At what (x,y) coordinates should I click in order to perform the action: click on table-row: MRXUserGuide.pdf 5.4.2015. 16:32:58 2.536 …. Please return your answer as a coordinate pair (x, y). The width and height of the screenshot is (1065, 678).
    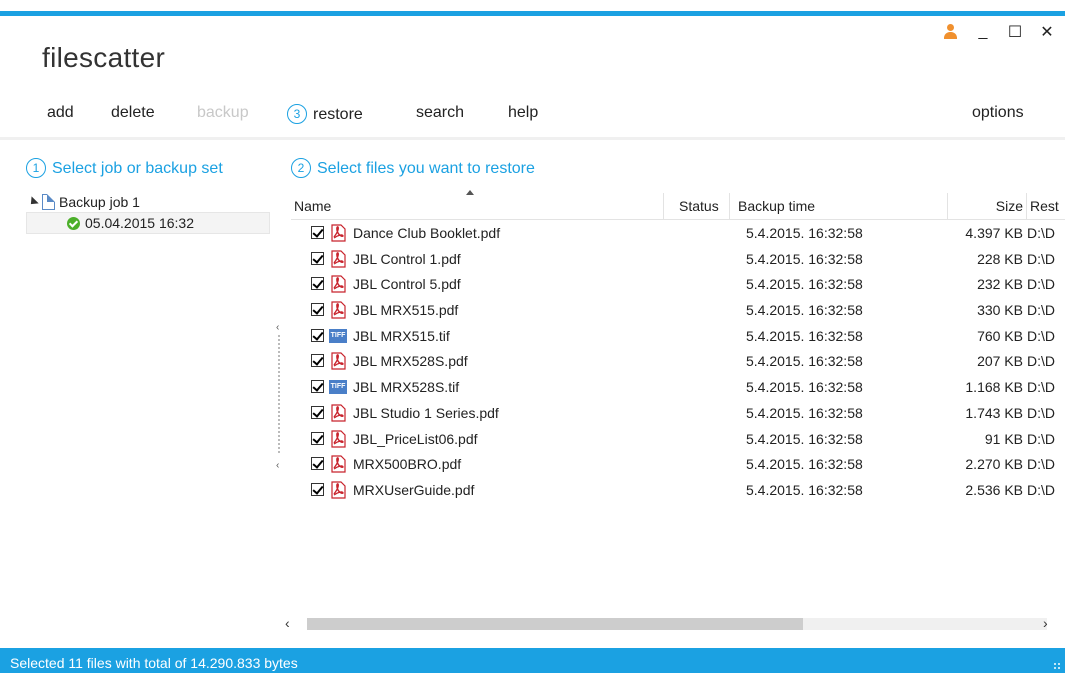
    Looking at the image, I should click on (678, 490).